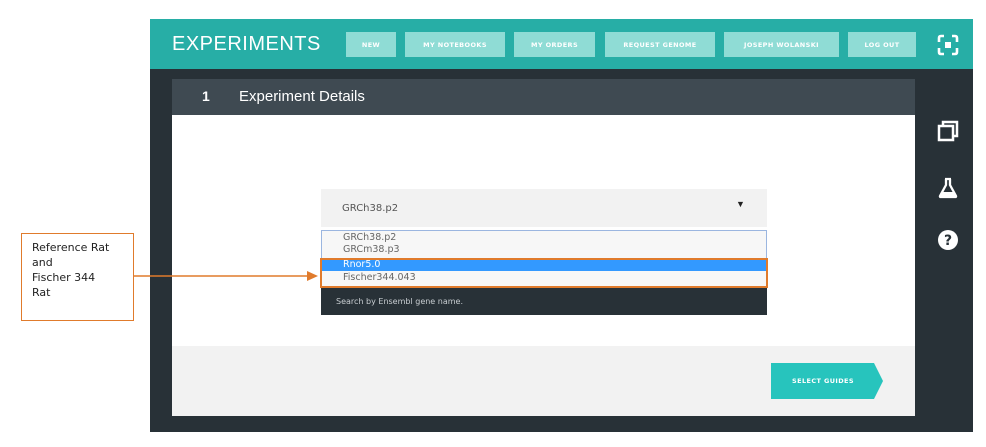 Image resolution: width=986 pixels, height=447 pixels. What do you see at coordinates (740, 204) in the screenshot?
I see `caret-down-icon: ▼` at bounding box center [740, 204].